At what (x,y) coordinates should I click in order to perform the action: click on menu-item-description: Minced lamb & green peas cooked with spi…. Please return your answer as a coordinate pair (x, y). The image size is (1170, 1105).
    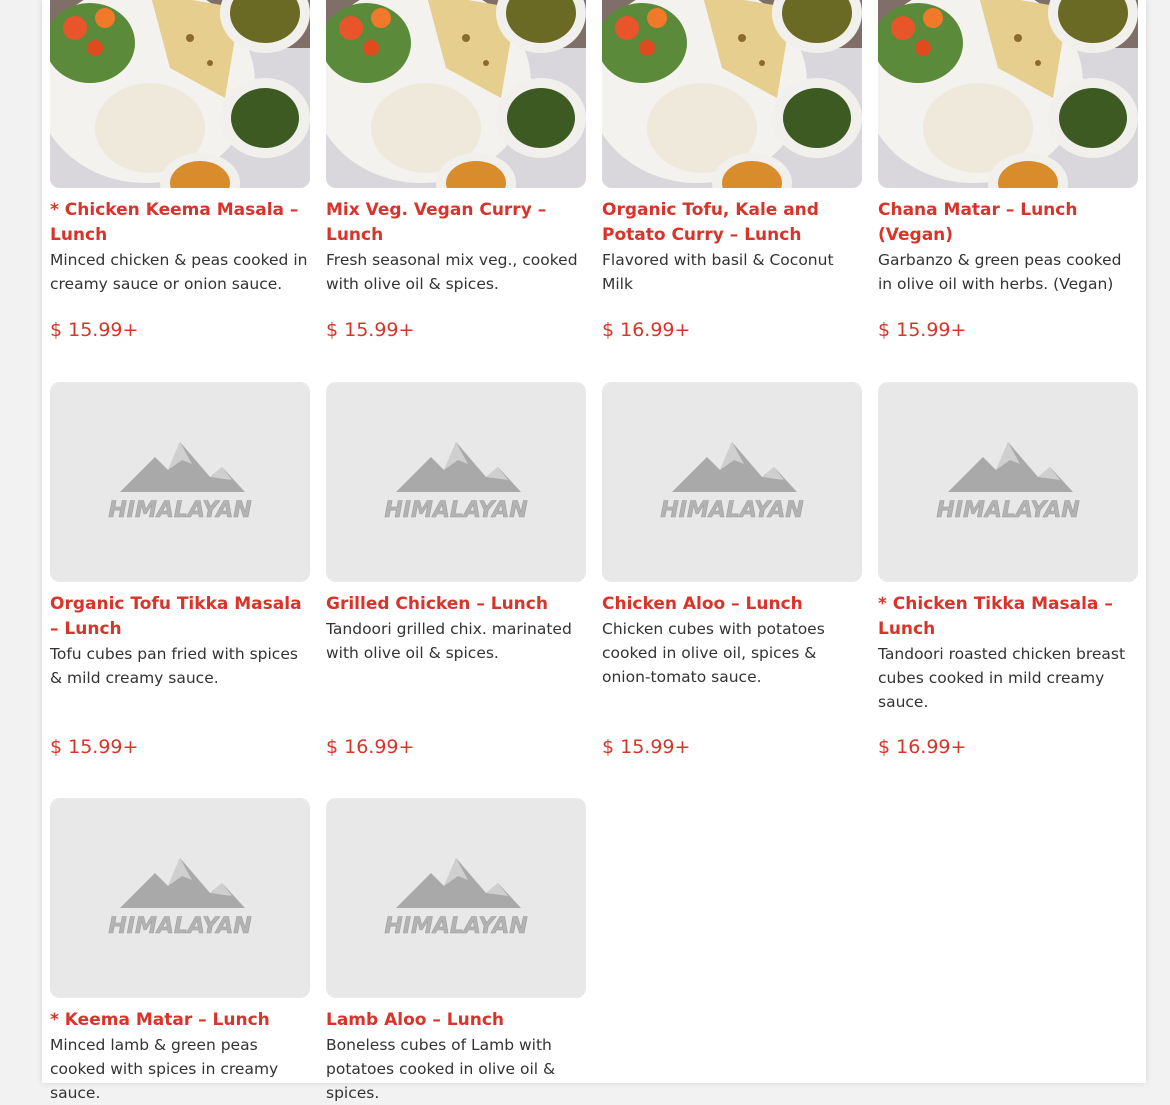
    Looking at the image, I should click on (164, 1069).